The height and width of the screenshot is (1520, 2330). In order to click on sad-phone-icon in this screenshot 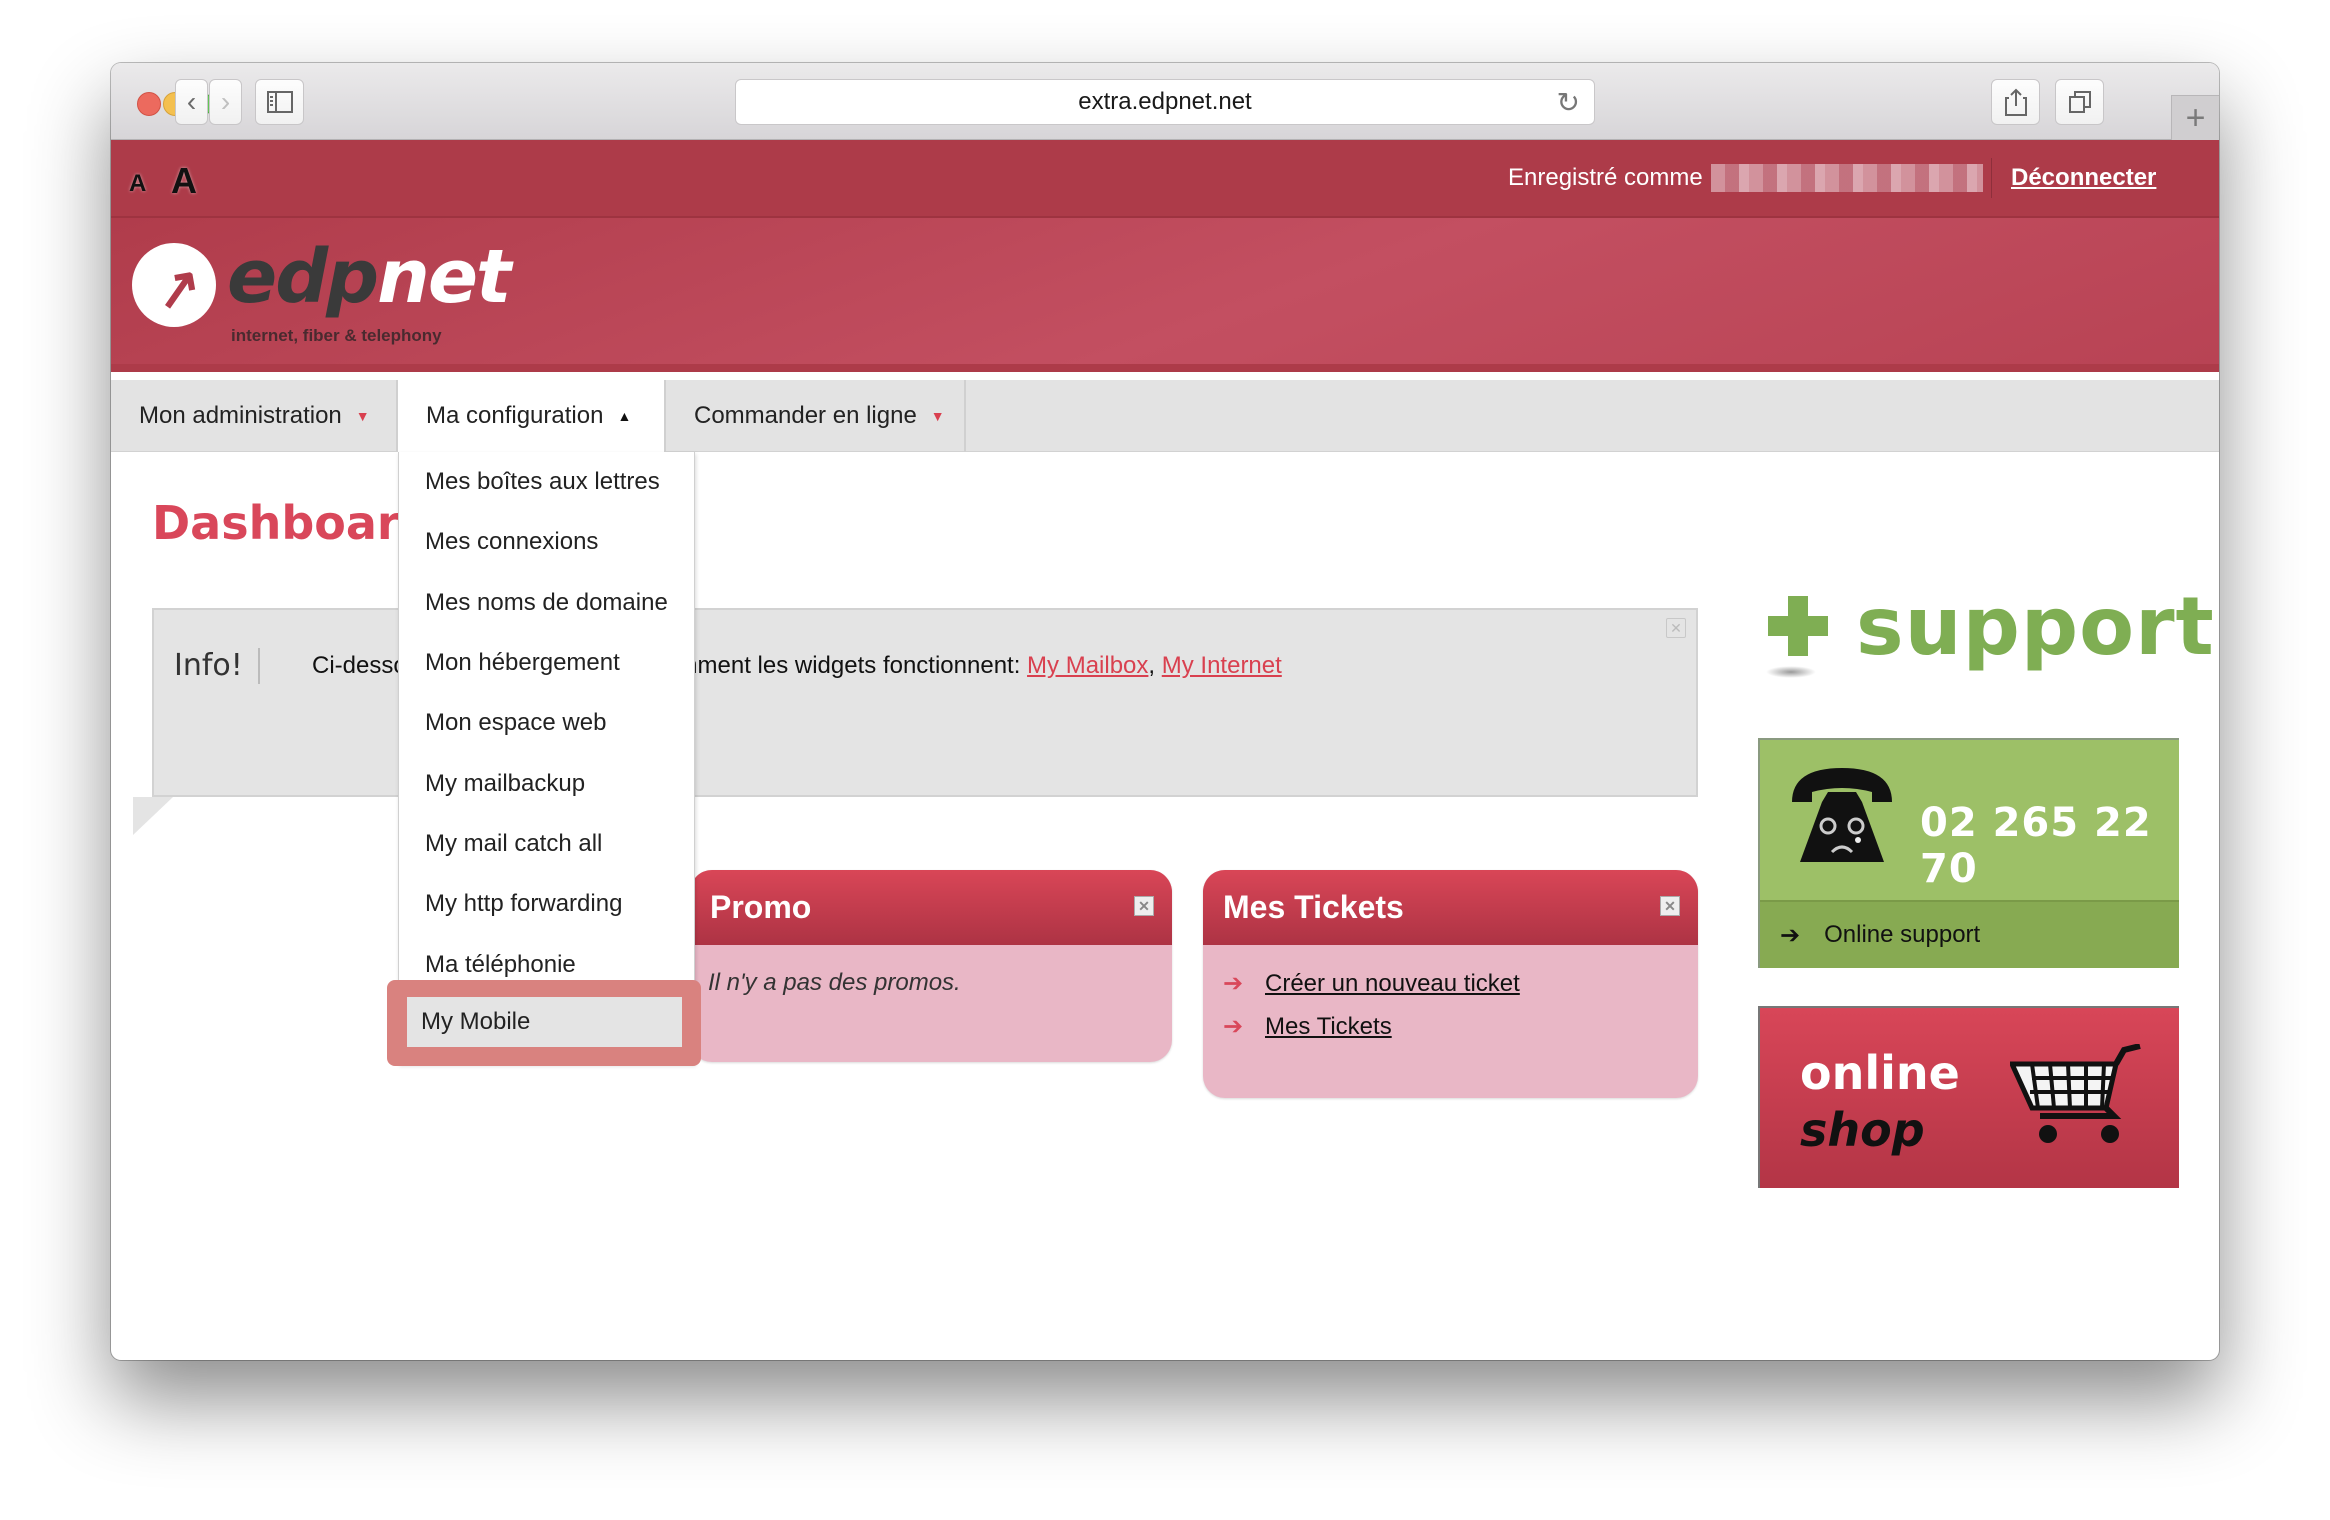, I will do `click(1842, 815)`.